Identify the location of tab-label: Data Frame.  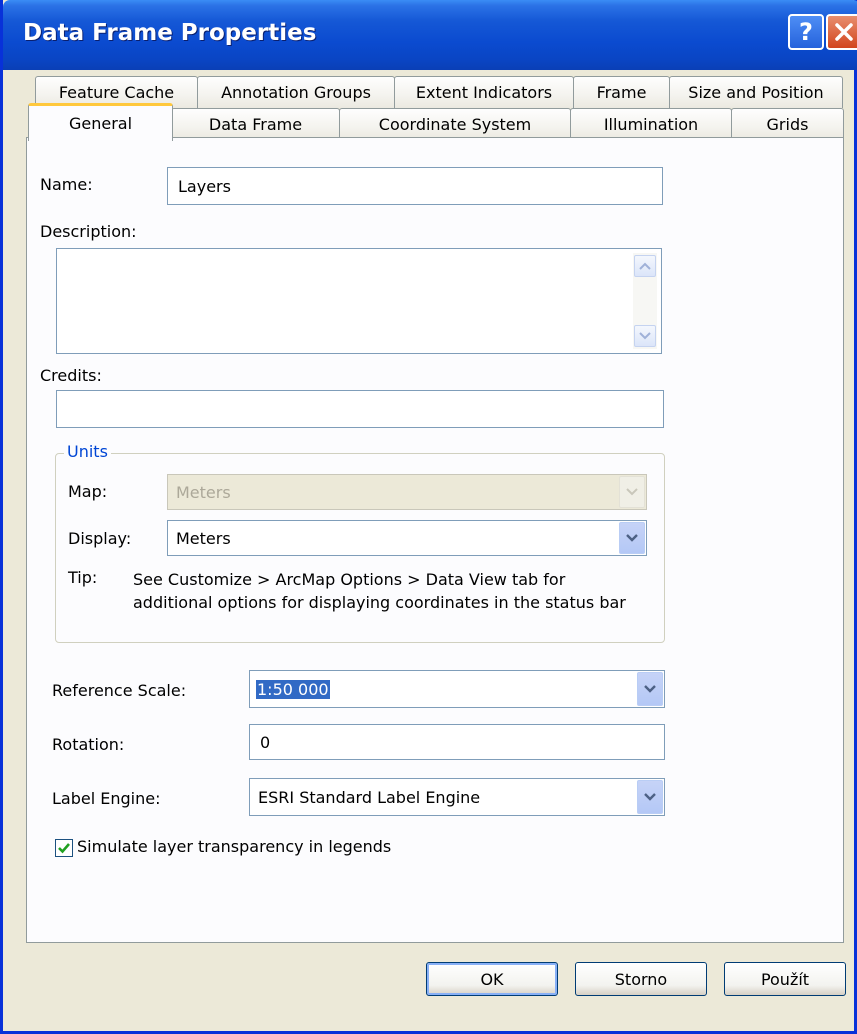
(255, 124).